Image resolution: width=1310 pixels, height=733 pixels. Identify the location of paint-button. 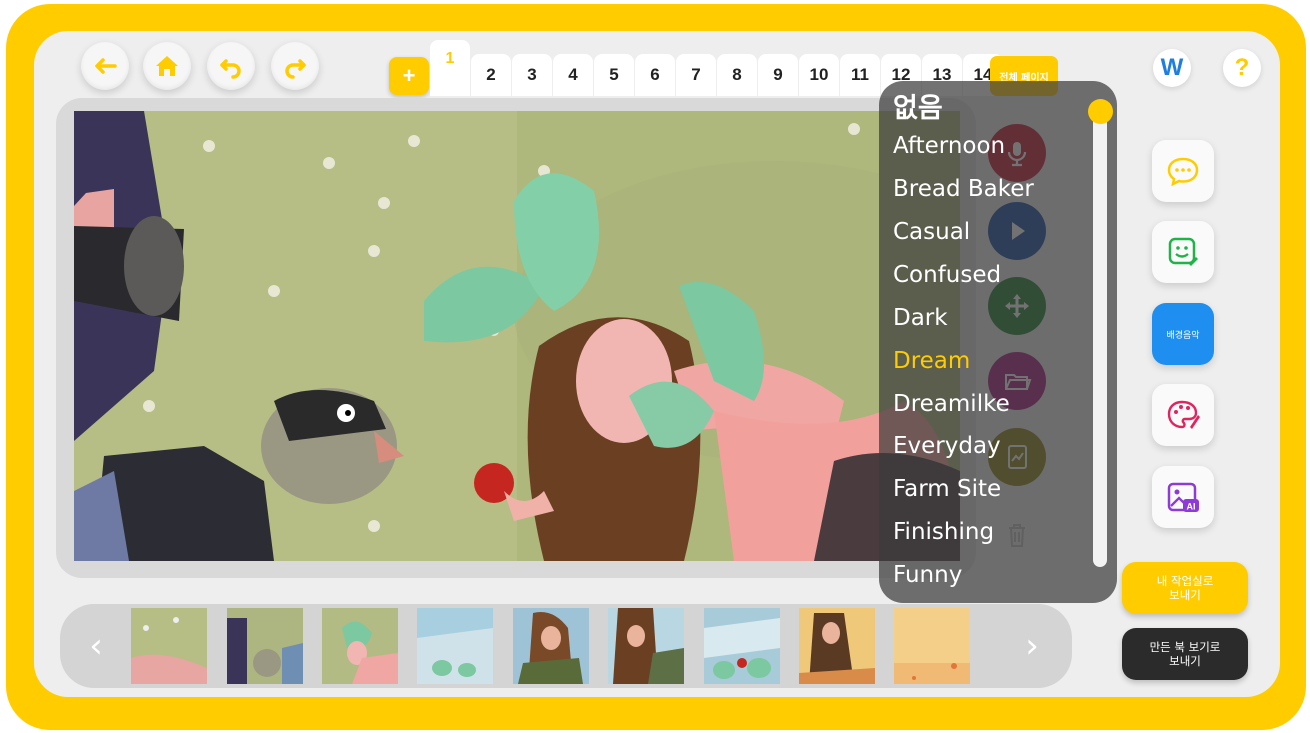
(1183, 415).